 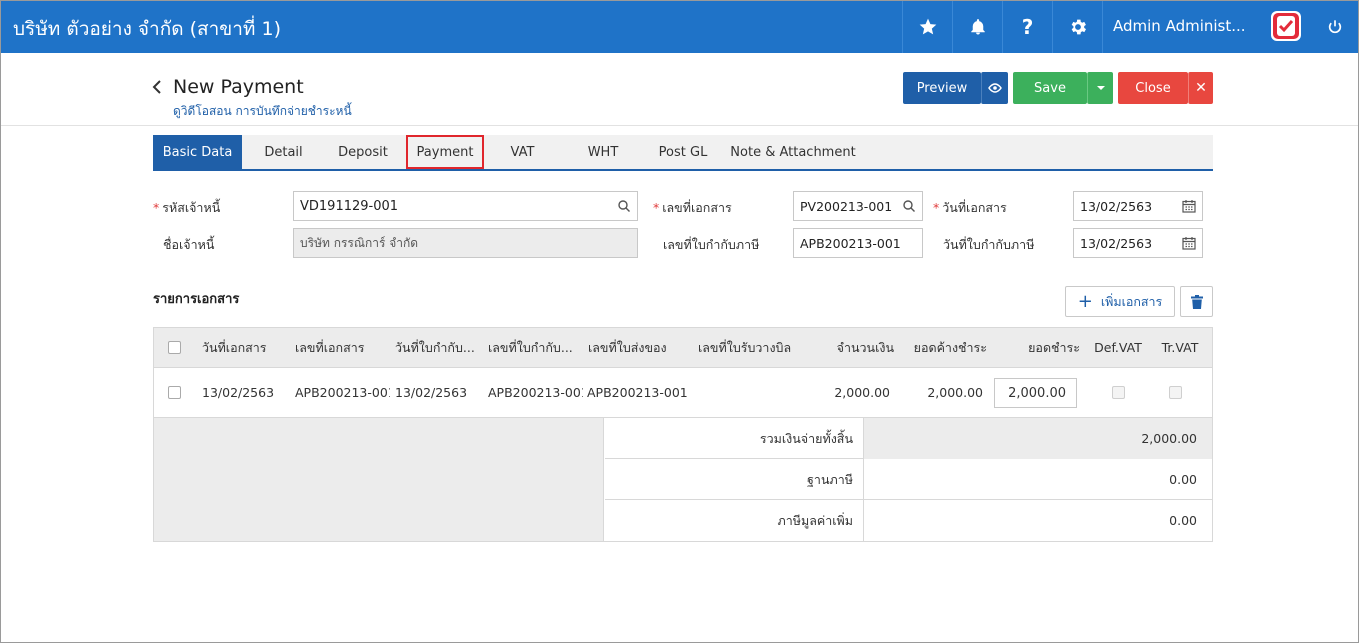 What do you see at coordinates (522, 152) in the screenshot?
I see `tab-vat: VAT` at bounding box center [522, 152].